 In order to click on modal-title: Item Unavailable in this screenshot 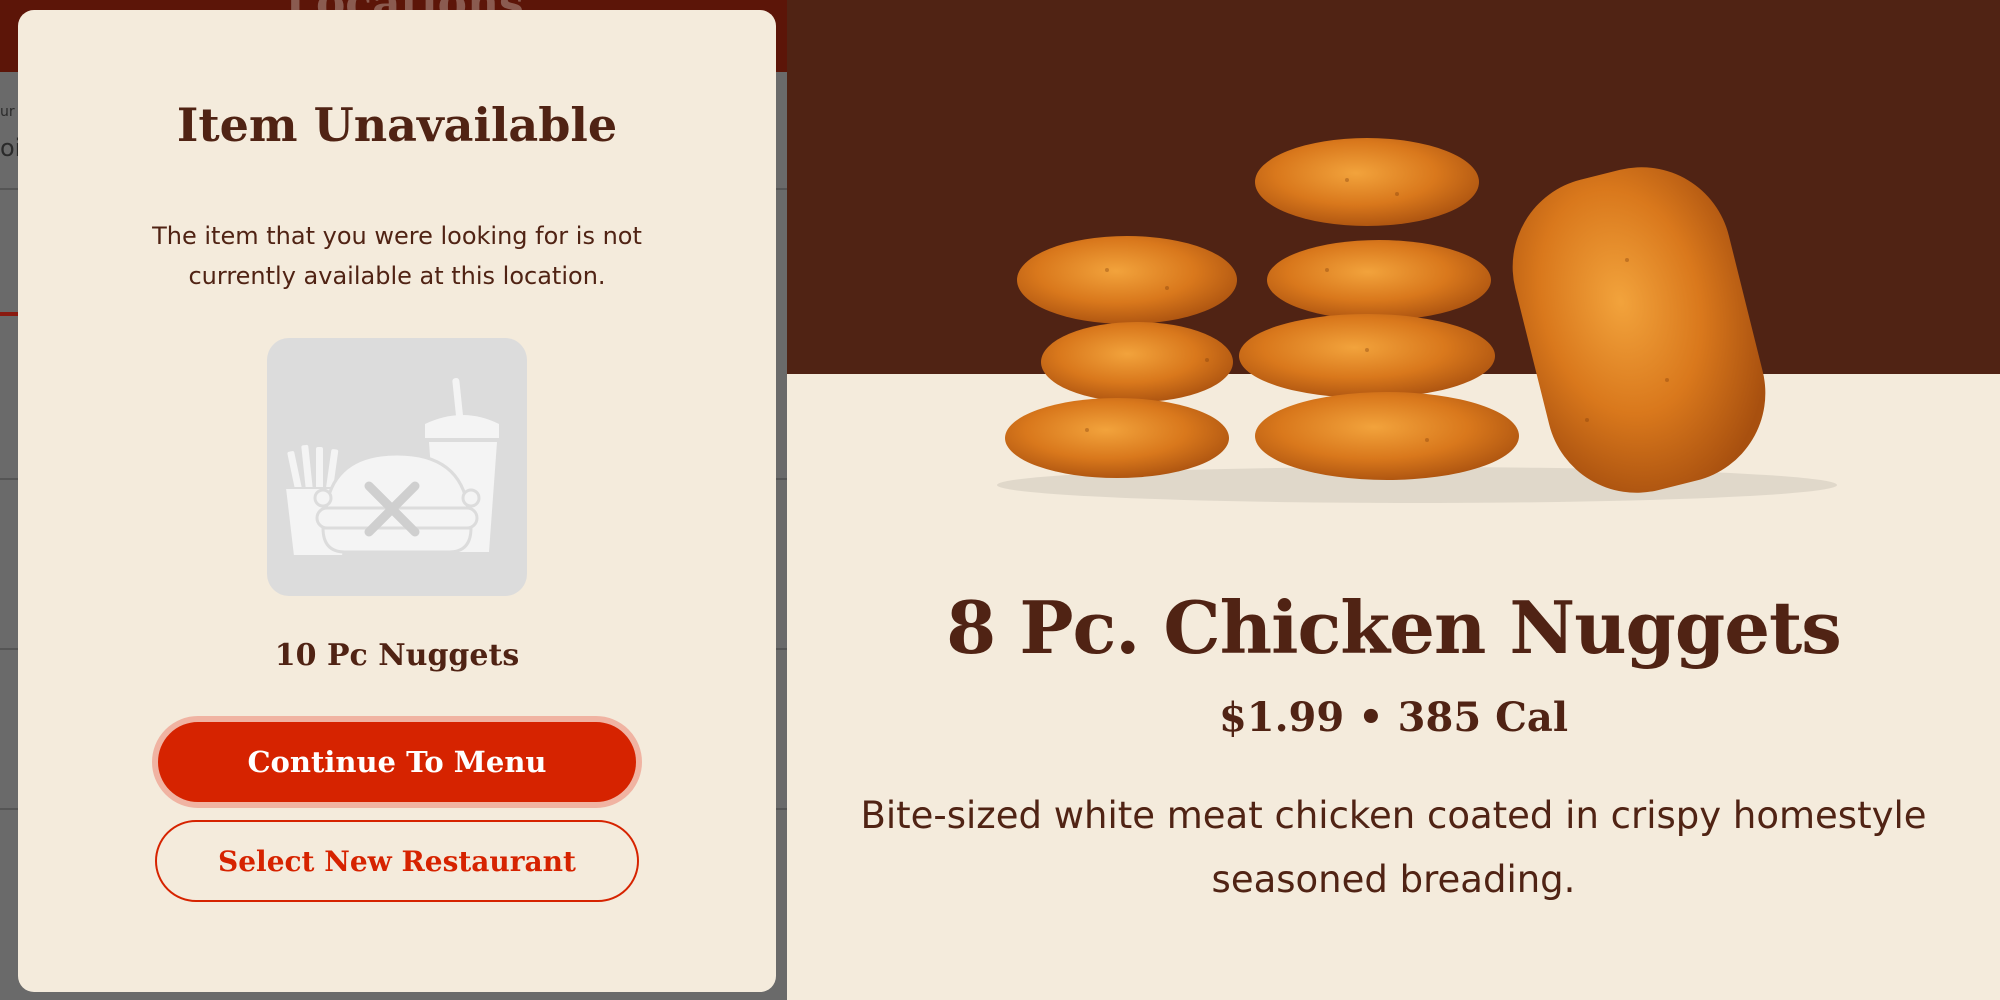, I will do `click(397, 125)`.